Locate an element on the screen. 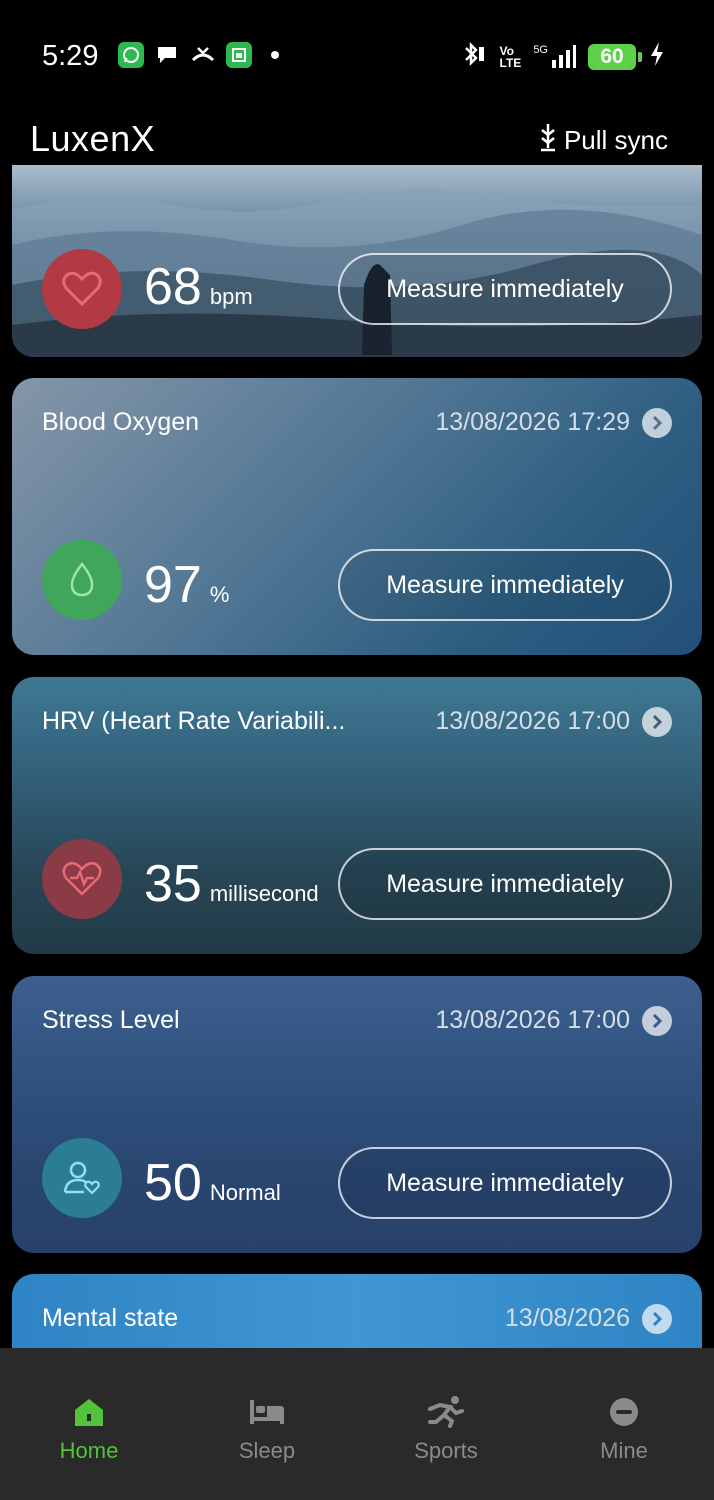  hrv-value: 35 millisecond is located at coordinates (231, 884).